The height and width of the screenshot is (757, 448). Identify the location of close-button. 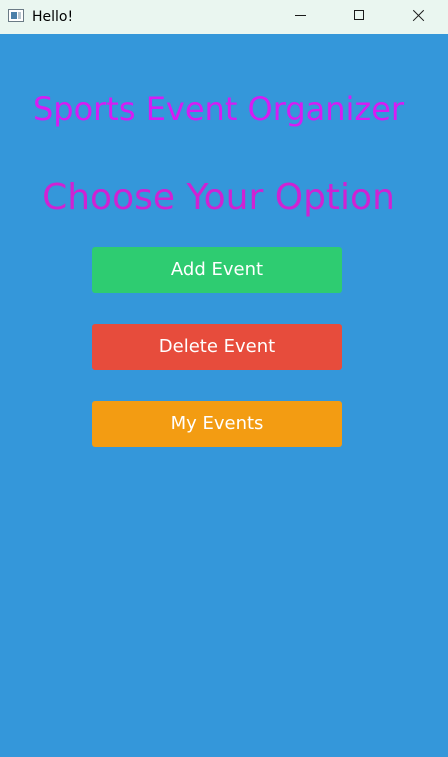
(418, 16).